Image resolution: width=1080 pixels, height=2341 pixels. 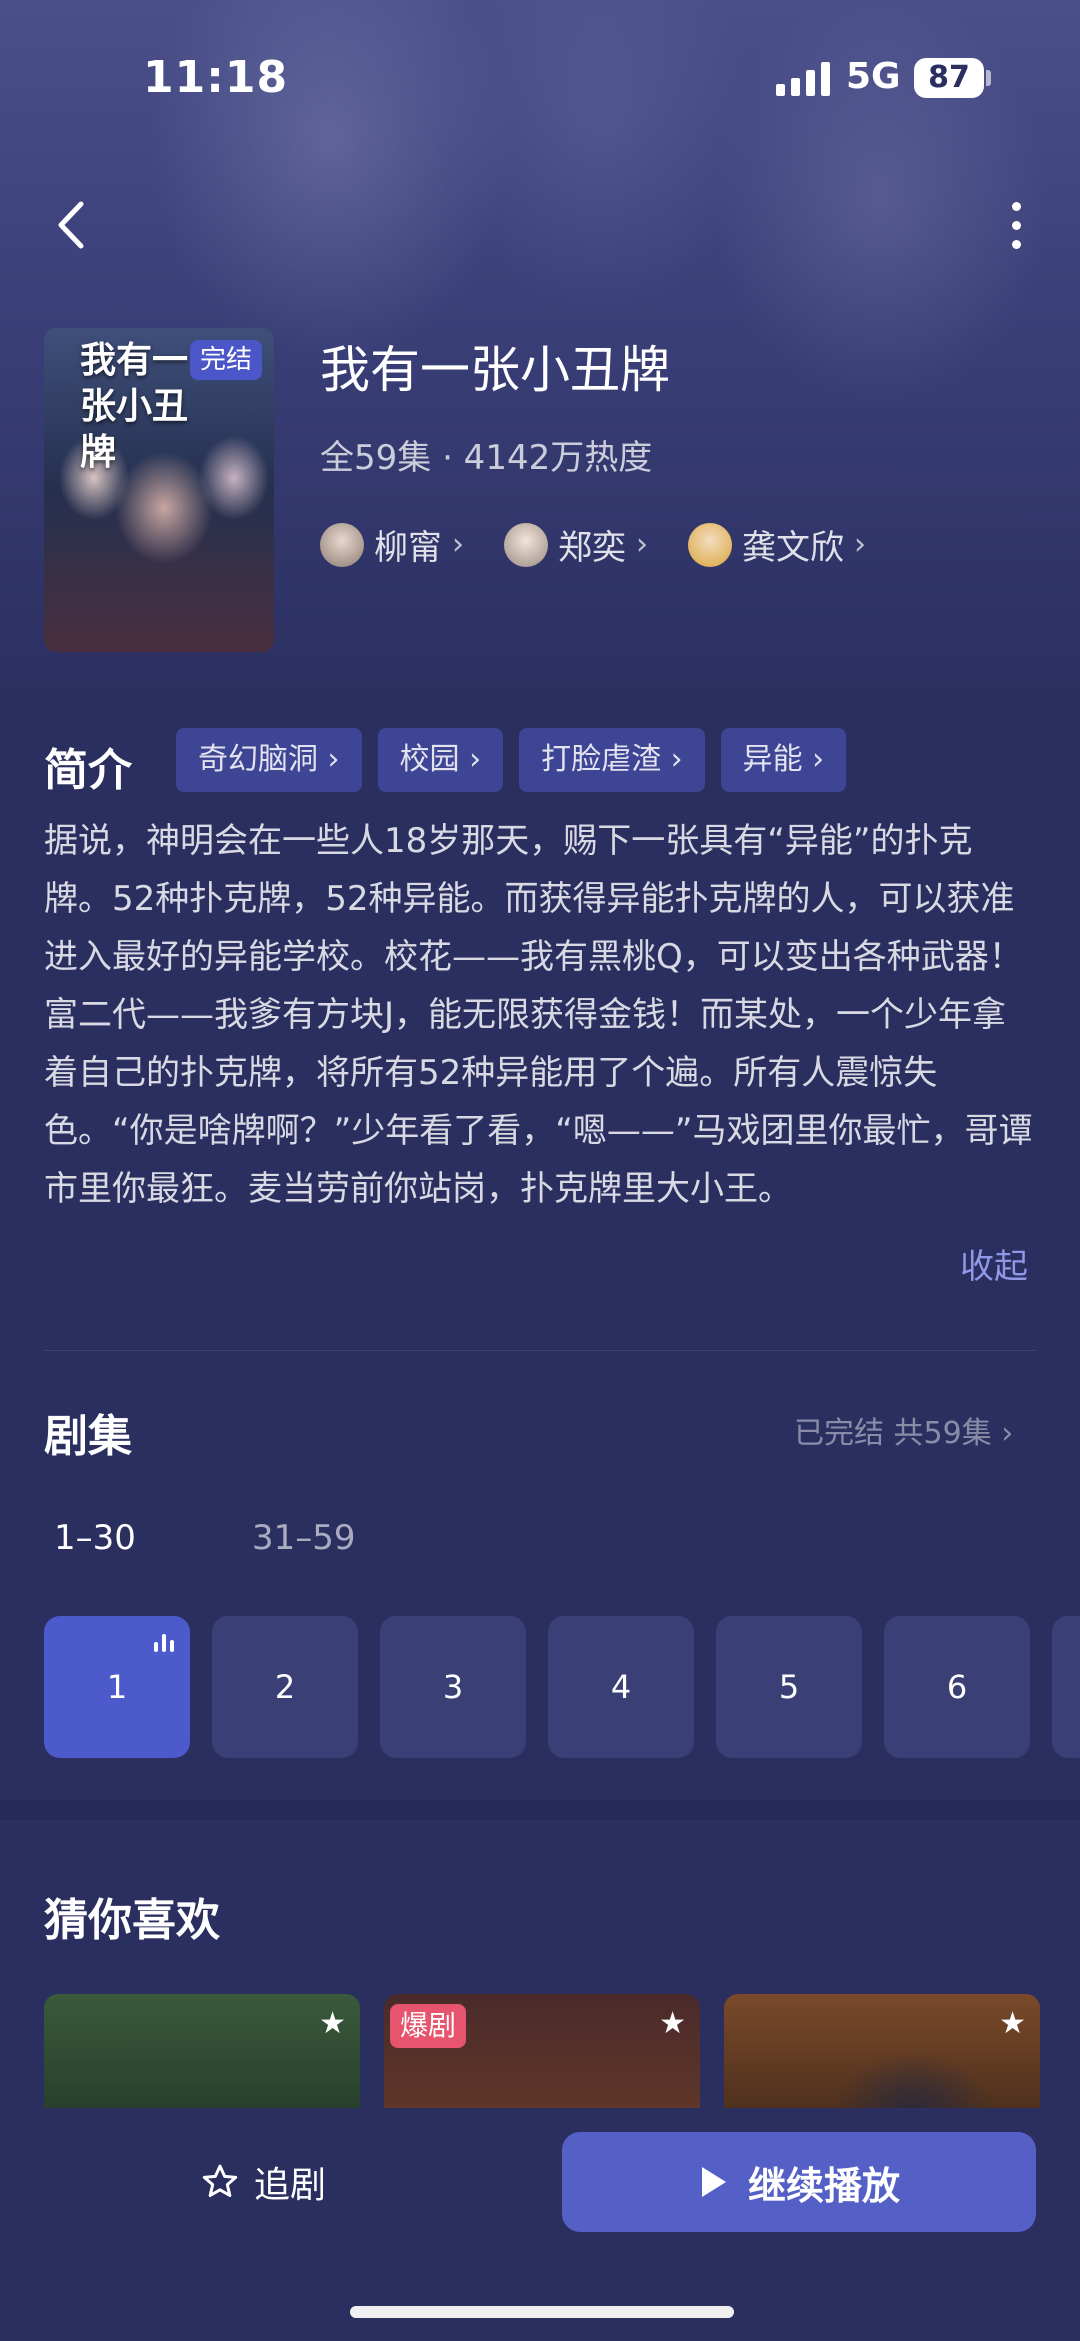 I want to click on now-playing-icon, so click(x=164, y=1643).